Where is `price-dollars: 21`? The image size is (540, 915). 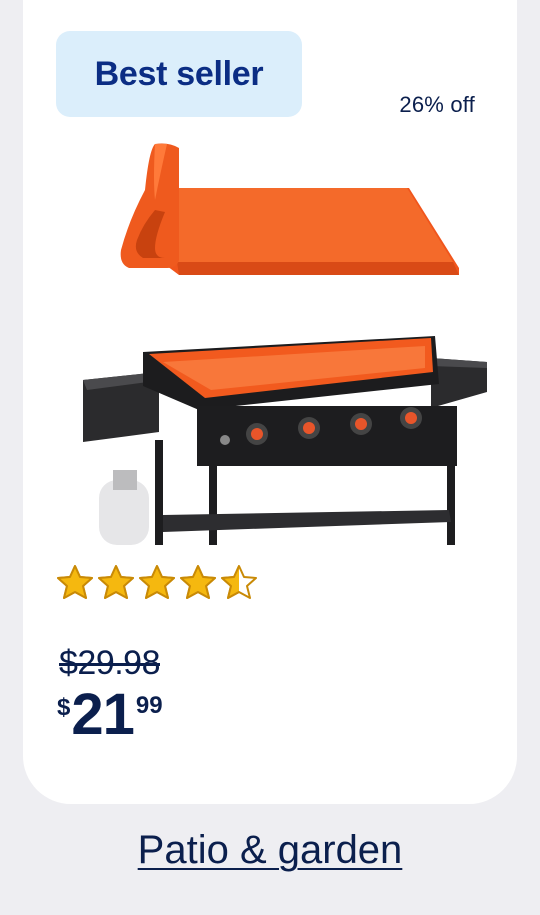
price-dollars: 21 is located at coordinates (103, 714).